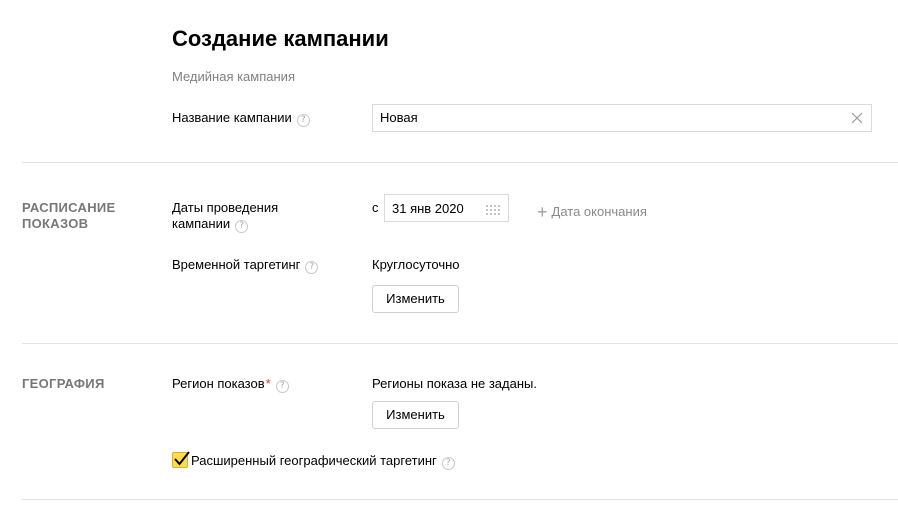 The width and height of the screenshot is (898, 515). I want to click on add-end-date-link: + Дата окончания, so click(592, 211).